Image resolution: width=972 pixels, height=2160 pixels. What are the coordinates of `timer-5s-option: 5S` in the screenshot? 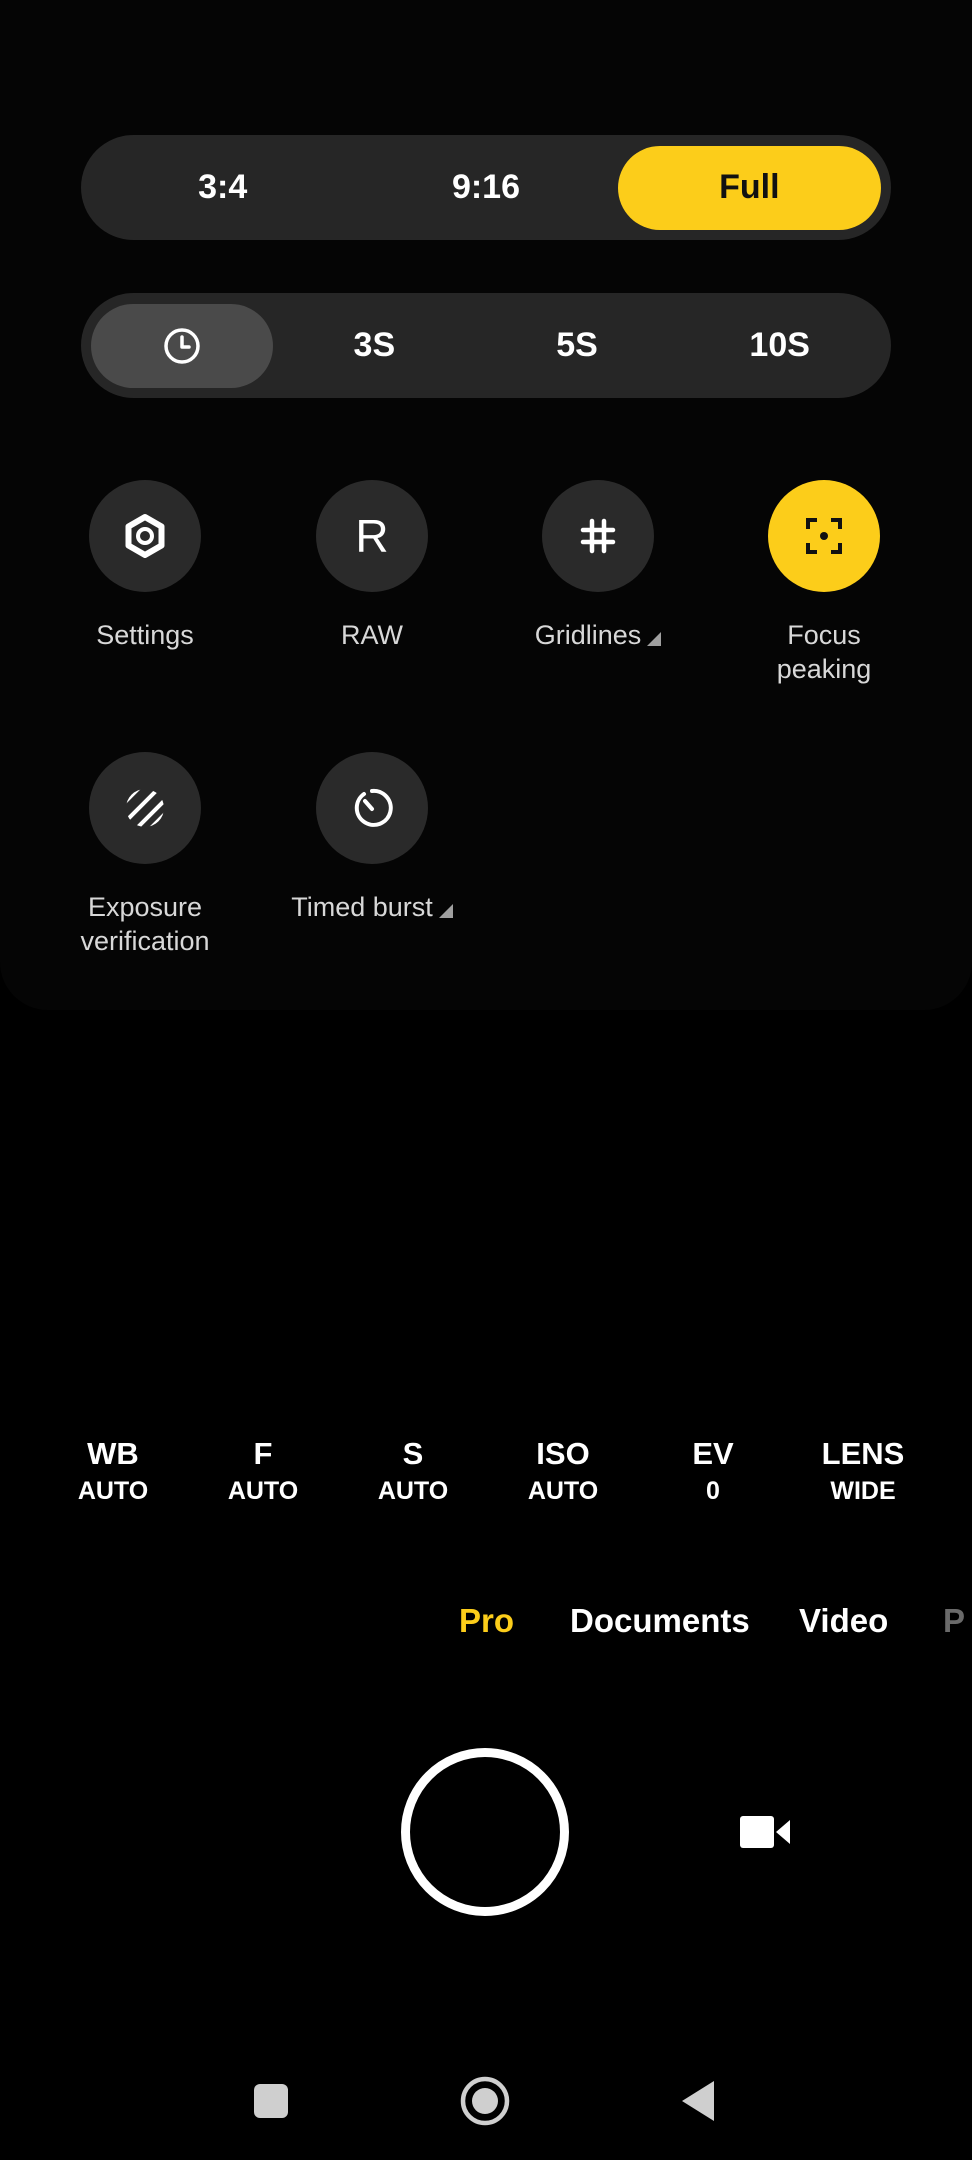 It's located at (577, 346).